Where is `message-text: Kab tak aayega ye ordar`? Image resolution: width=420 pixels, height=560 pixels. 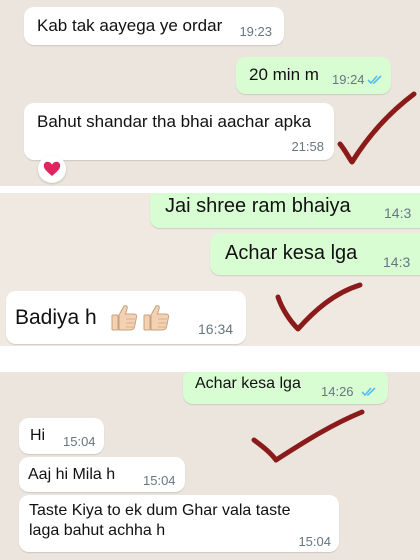
message-text: Kab tak aayega ye ordar is located at coordinates (130, 25).